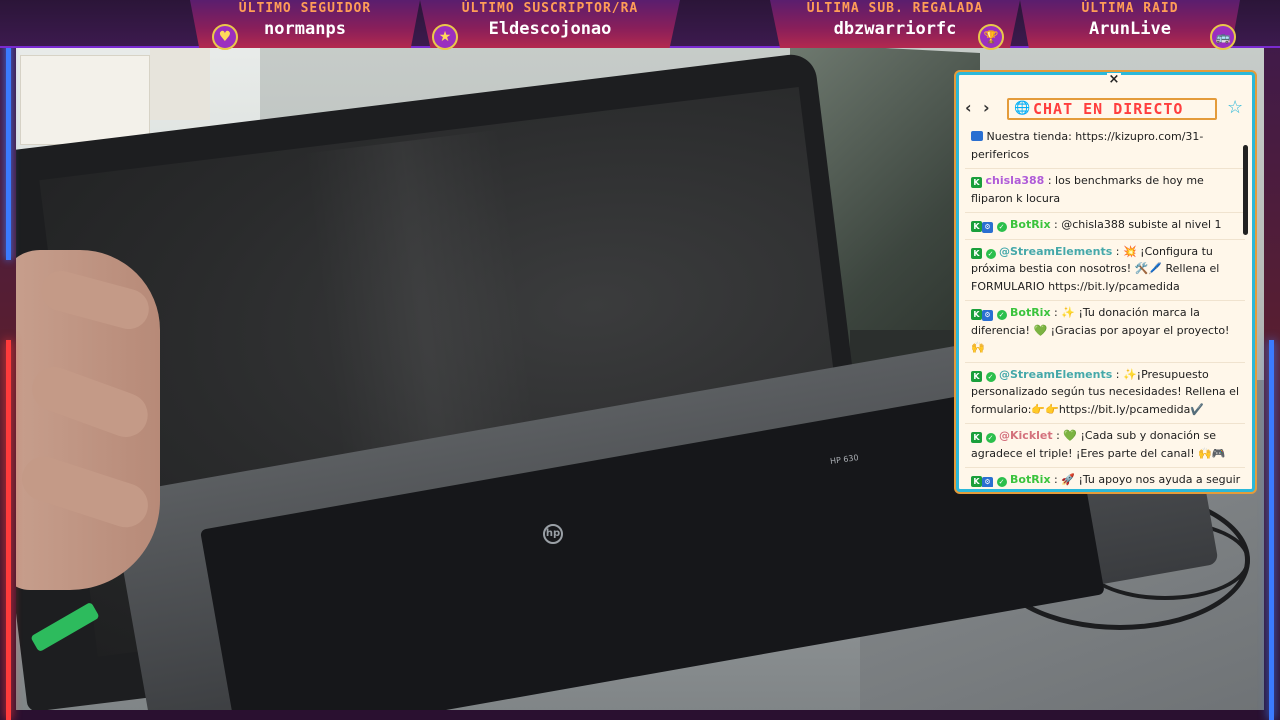 The image size is (1280, 720). I want to click on last-subscriber-label: ÚLTIMo SUSCRIPTOR/RA, so click(550, 8).